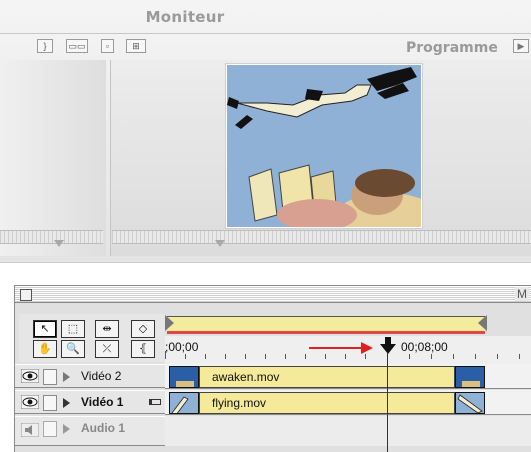  I want to click on source-position-marker, so click(59, 243).